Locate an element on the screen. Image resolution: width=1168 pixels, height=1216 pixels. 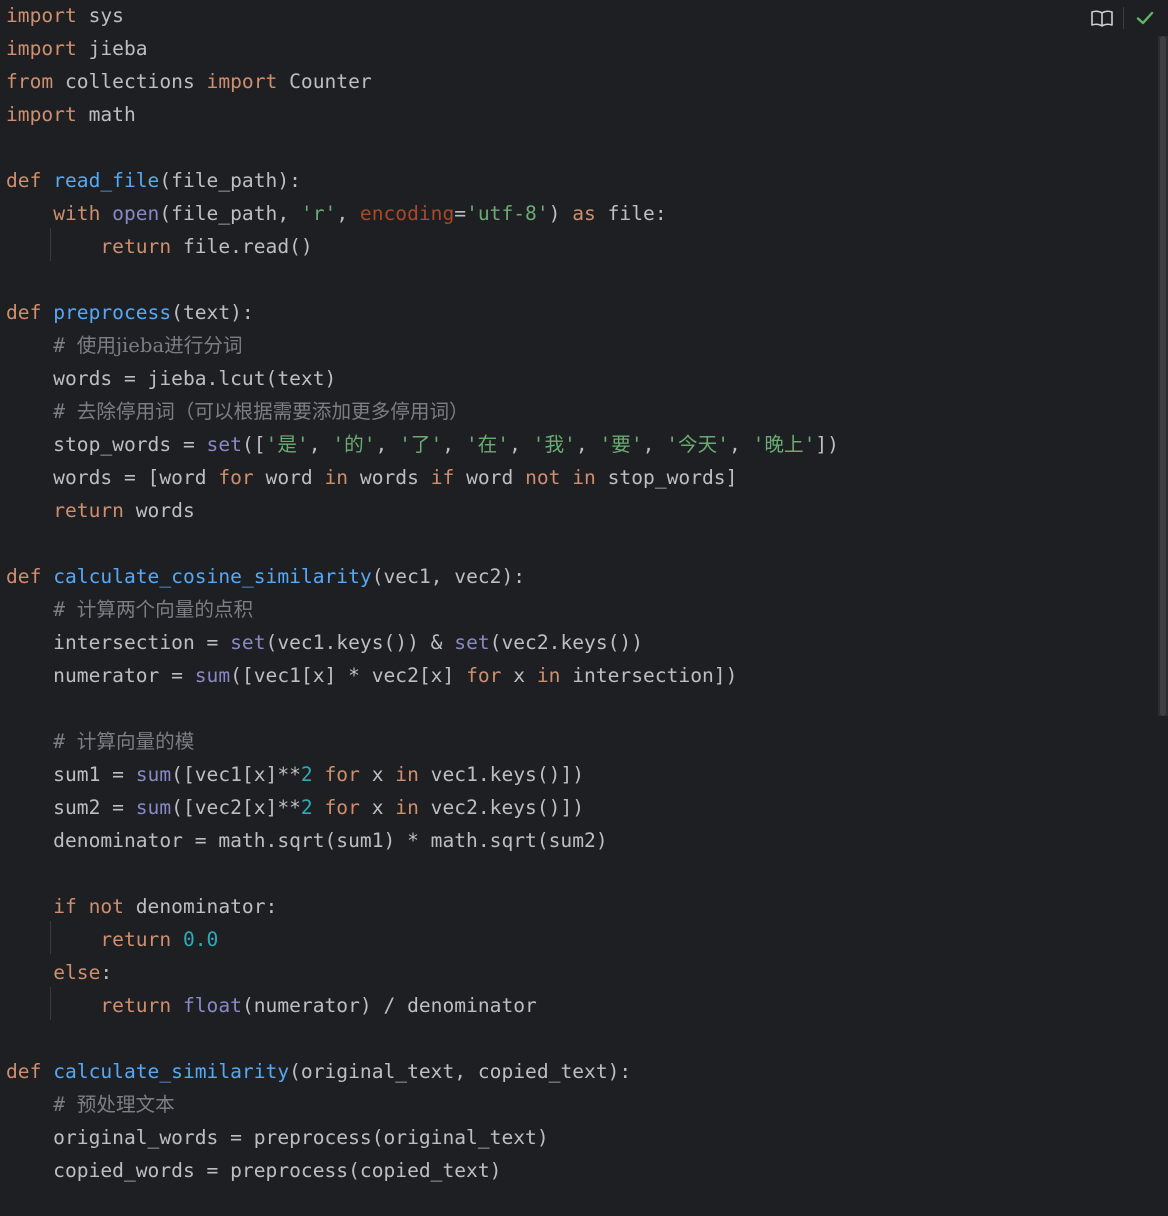
code-line: import sys is located at coordinates (422, 16).